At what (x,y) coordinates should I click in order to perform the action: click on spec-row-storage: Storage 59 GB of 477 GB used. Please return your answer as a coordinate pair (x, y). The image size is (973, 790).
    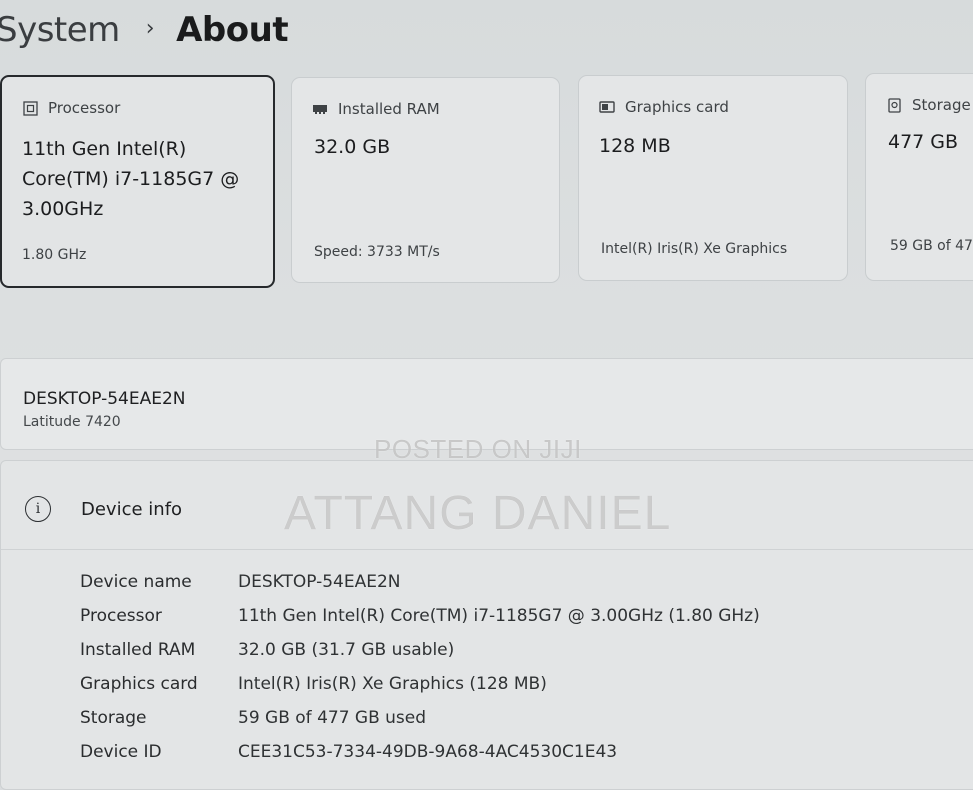
    Looking at the image, I should click on (253, 718).